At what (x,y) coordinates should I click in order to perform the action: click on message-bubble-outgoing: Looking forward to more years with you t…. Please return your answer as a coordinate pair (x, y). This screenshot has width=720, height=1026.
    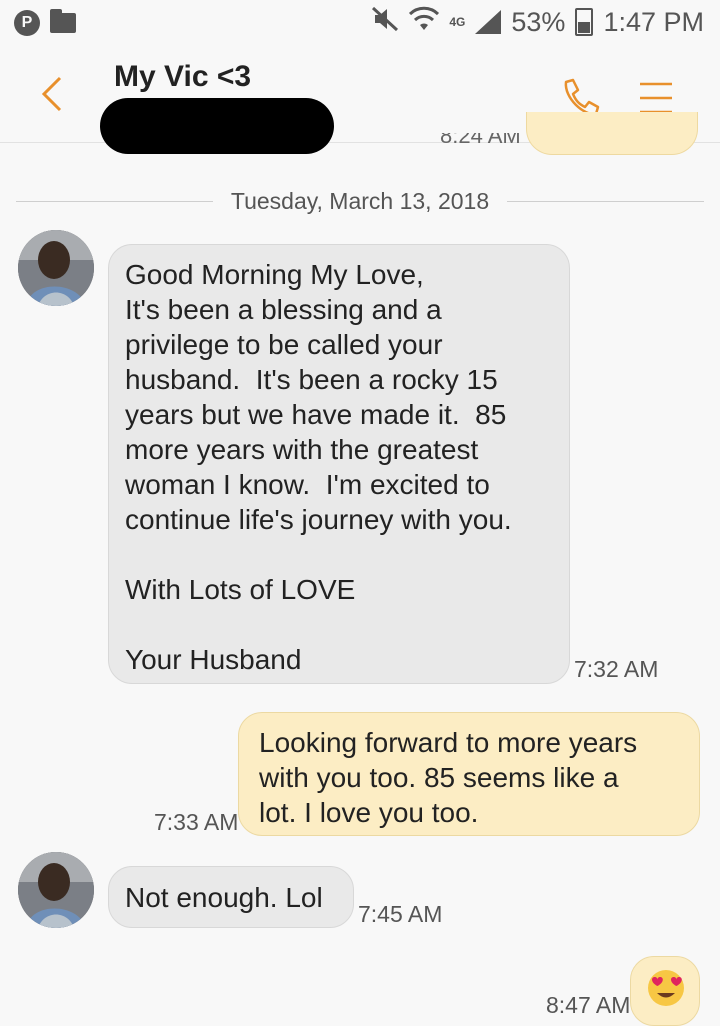
    Looking at the image, I should click on (469, 774).